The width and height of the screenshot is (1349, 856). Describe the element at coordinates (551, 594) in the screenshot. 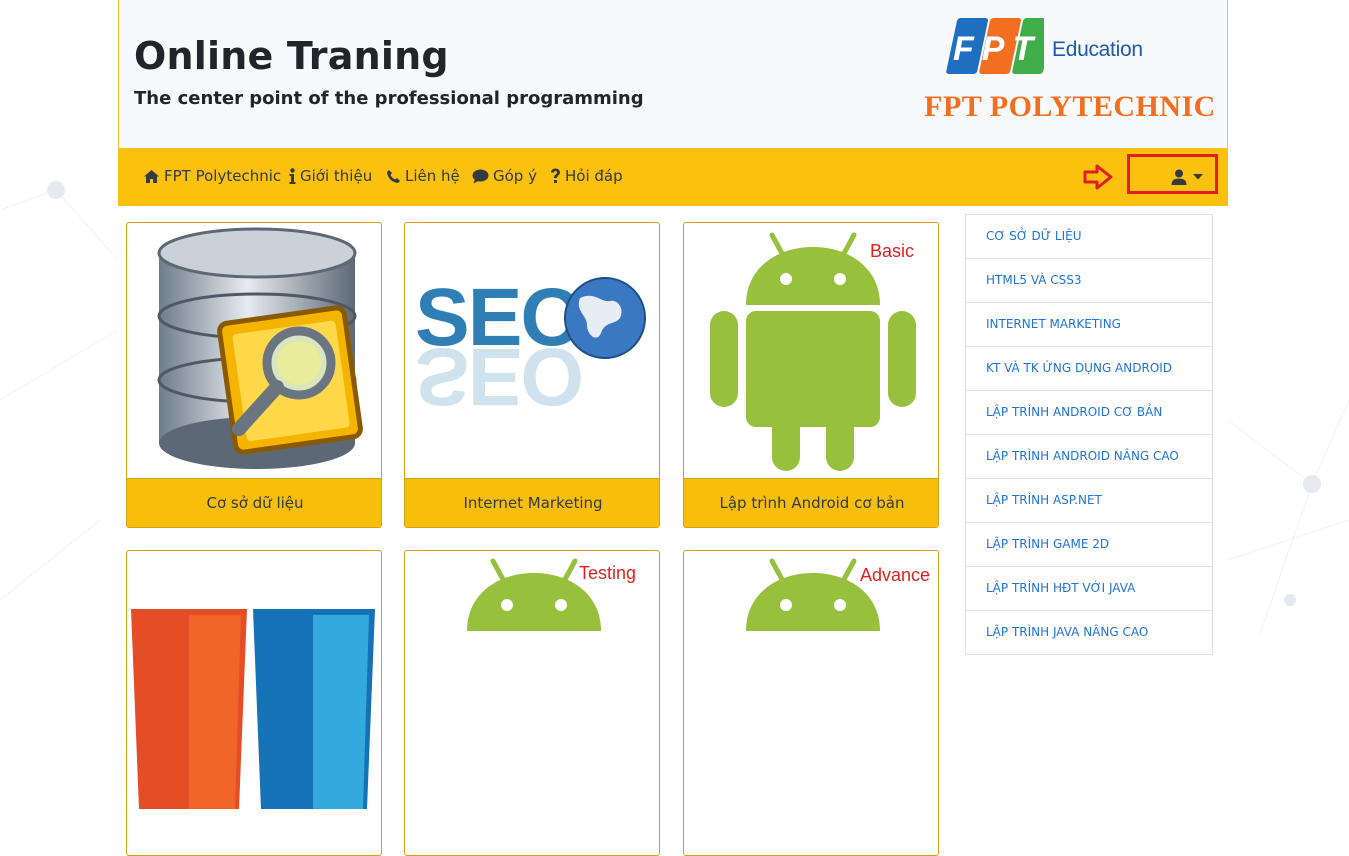

I see `android-icon: Testing` at that location.